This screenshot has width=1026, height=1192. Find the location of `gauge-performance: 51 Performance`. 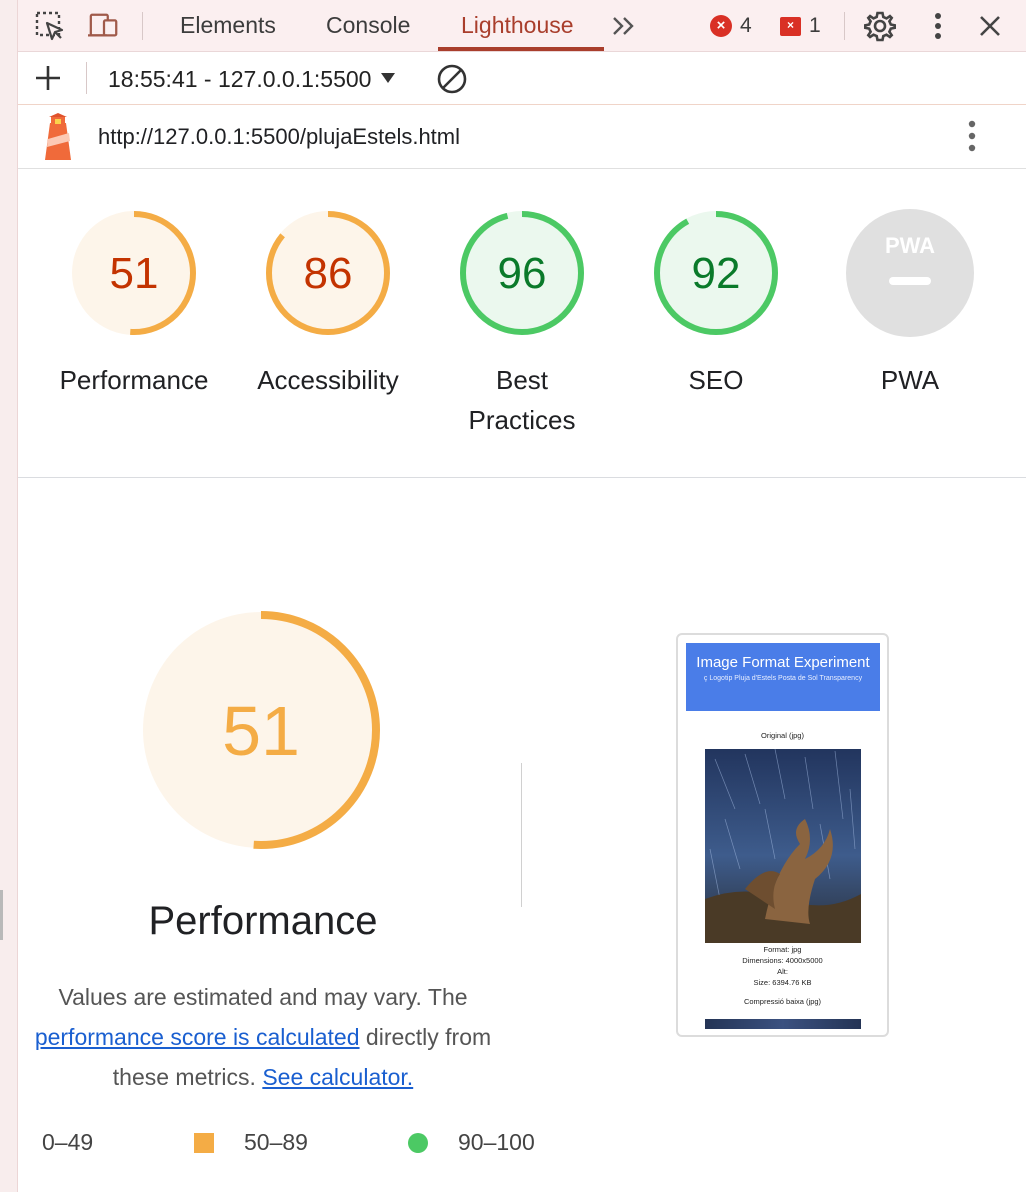

gauge-performance: 51 Performance is located at coordinates (134, 304).